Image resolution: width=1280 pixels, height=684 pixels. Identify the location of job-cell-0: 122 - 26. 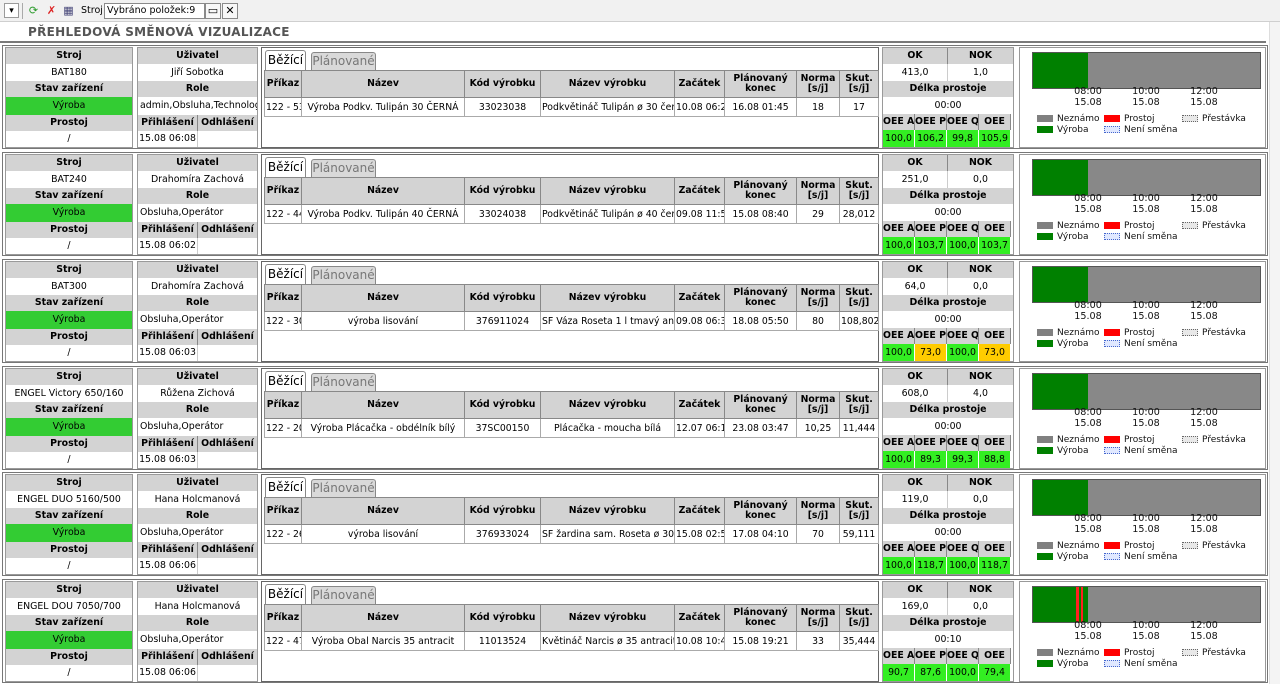
(283, 534).